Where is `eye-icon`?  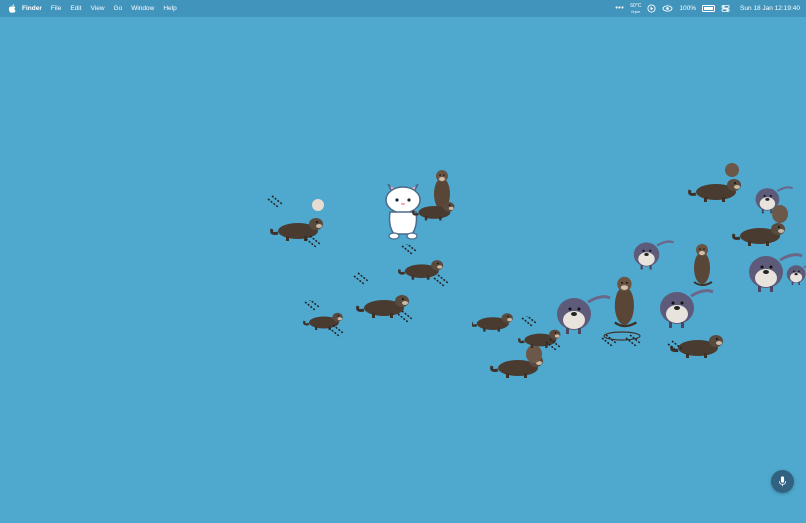 eye-icon is located at coordinates (667, 8).